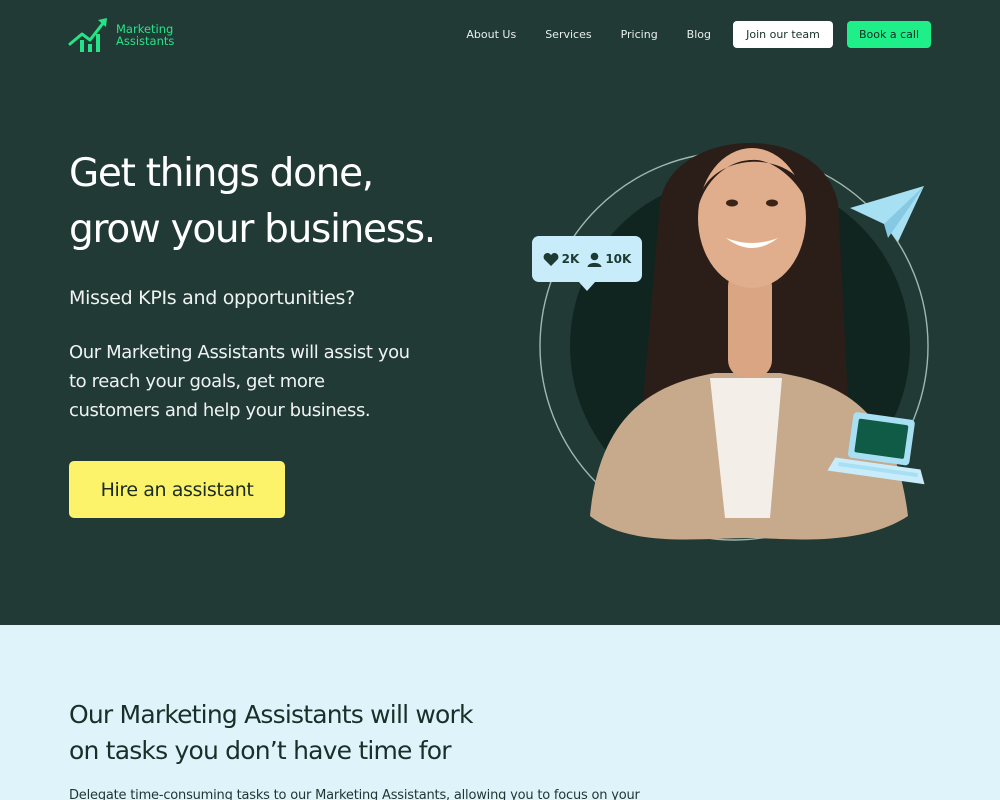  Describe the element at coordinates (87, 35) in the screenshot. I see `logo-chart-icon` at that location.